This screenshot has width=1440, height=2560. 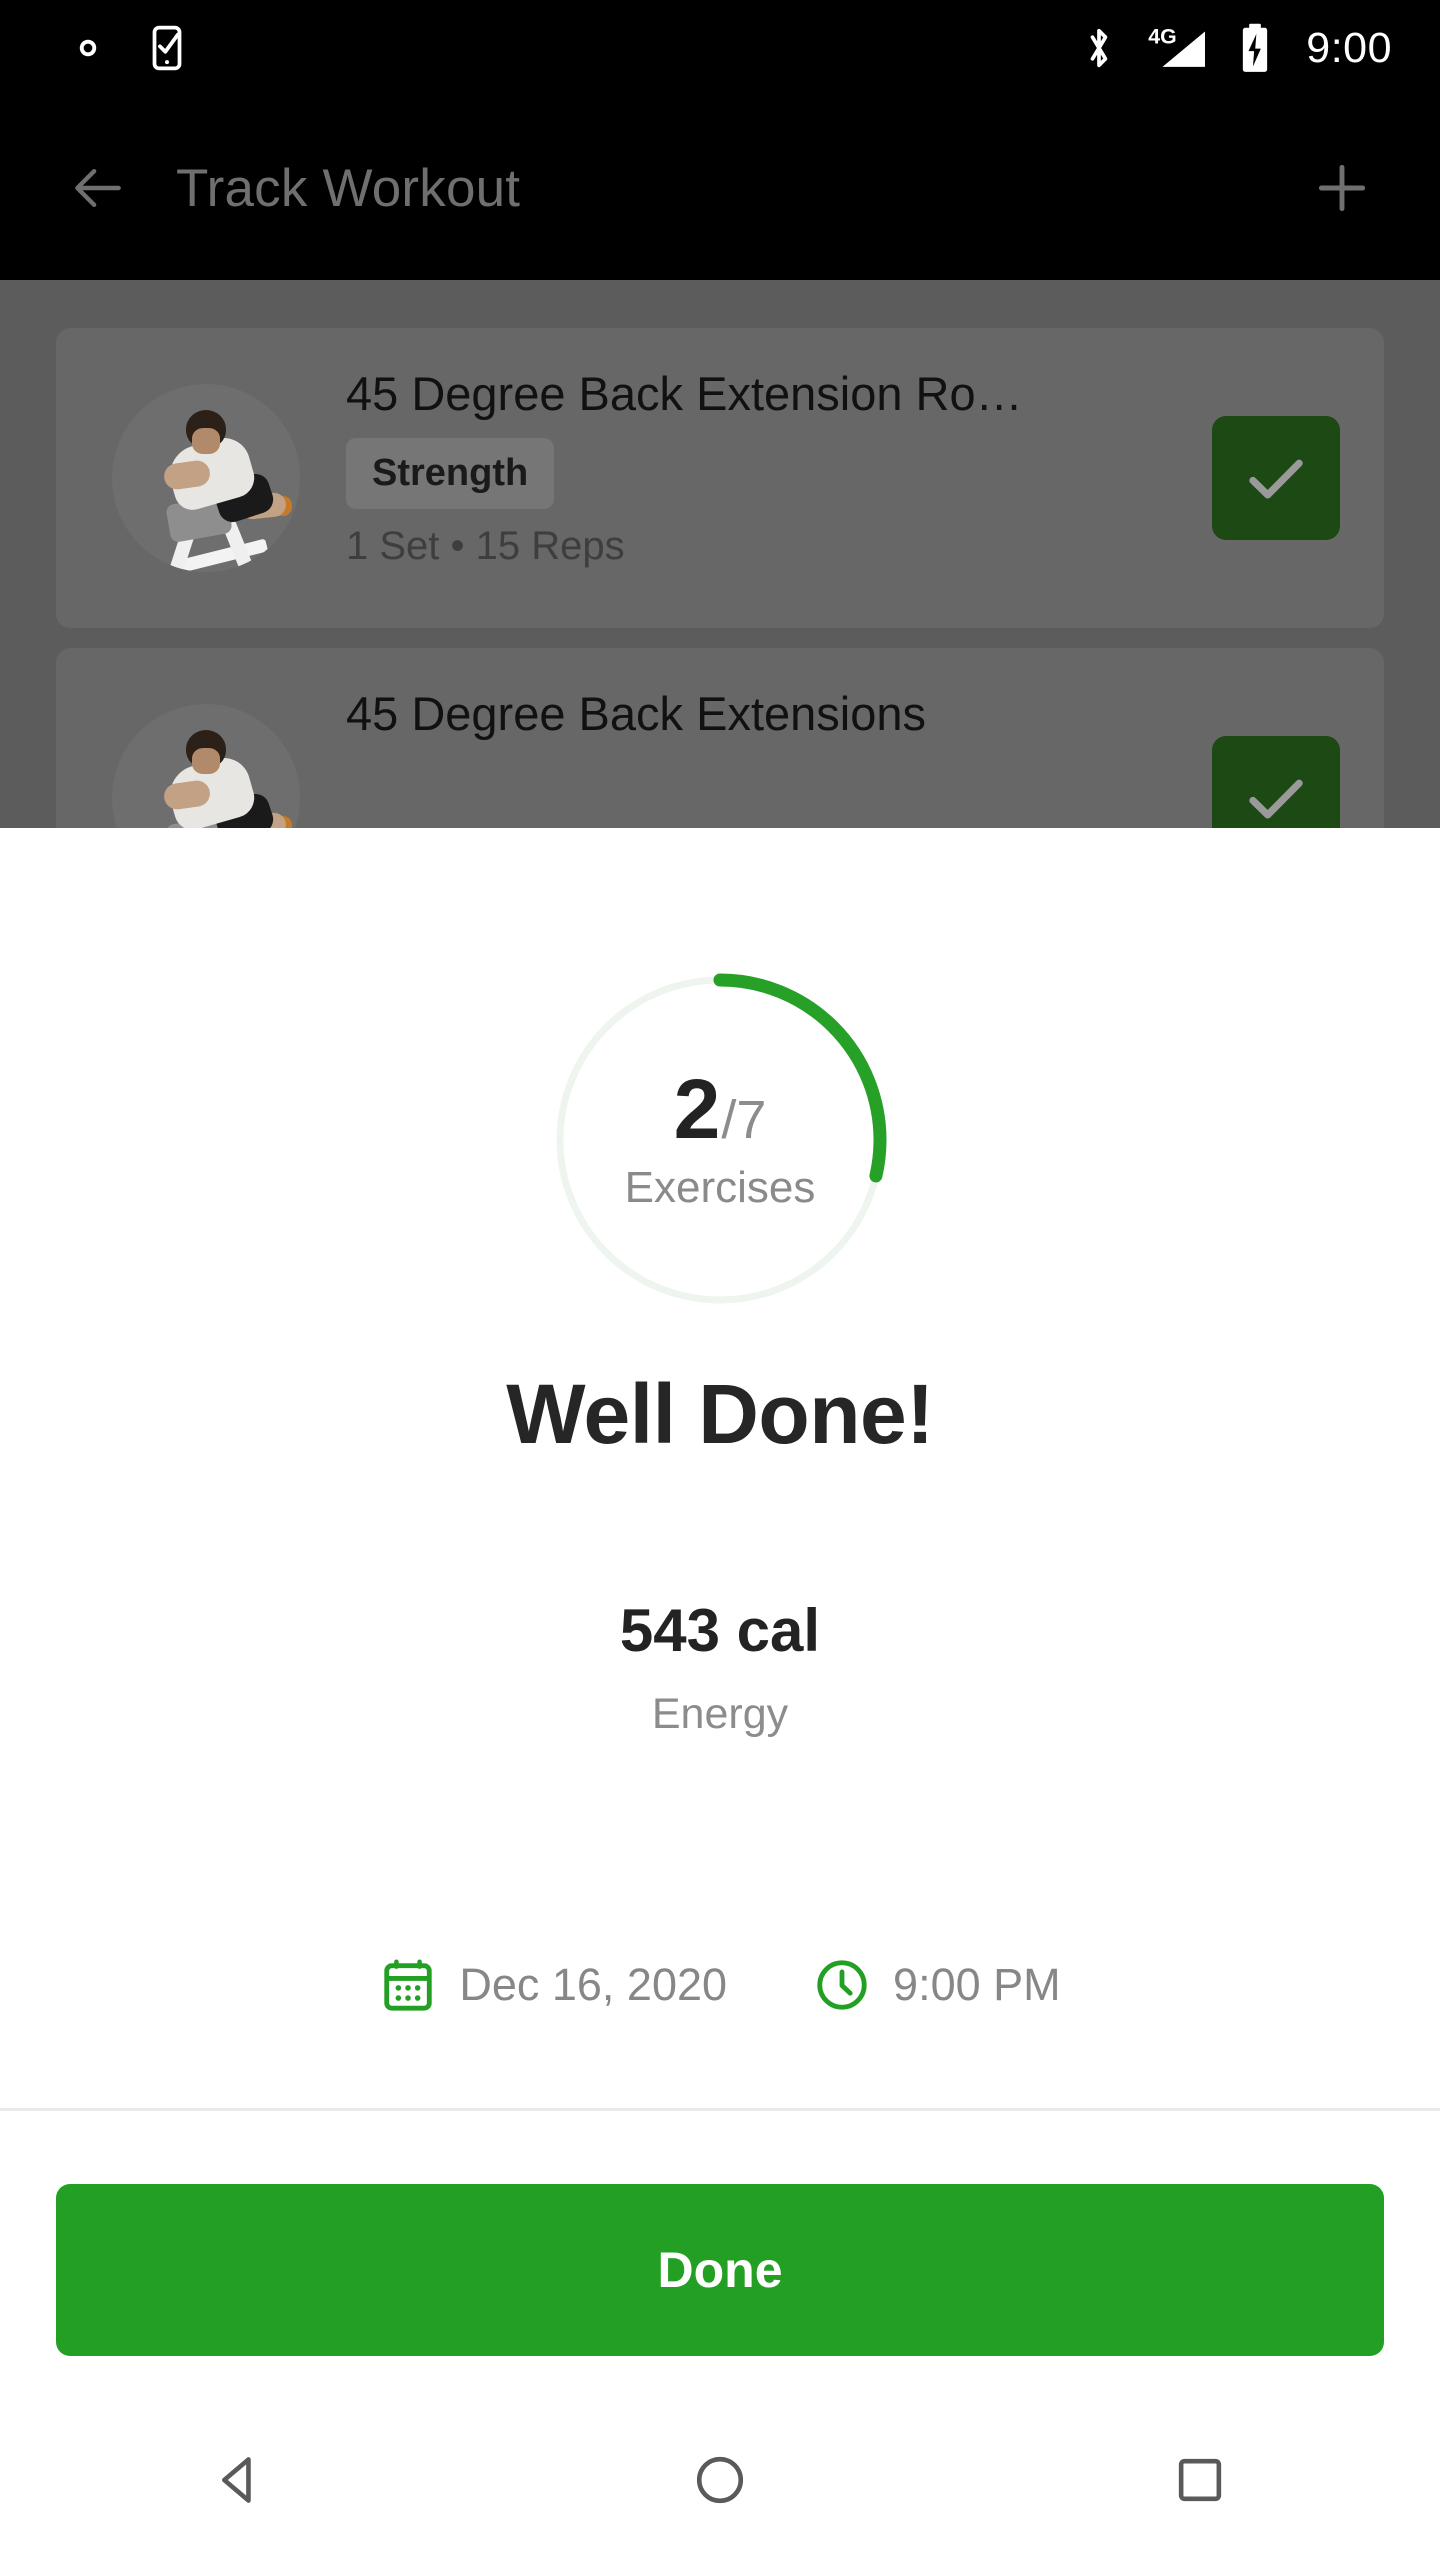 What do you see at coordinates (127, 48) in the screenshot?
I see `status-bar-notifications` at bounding box center [127, 48].